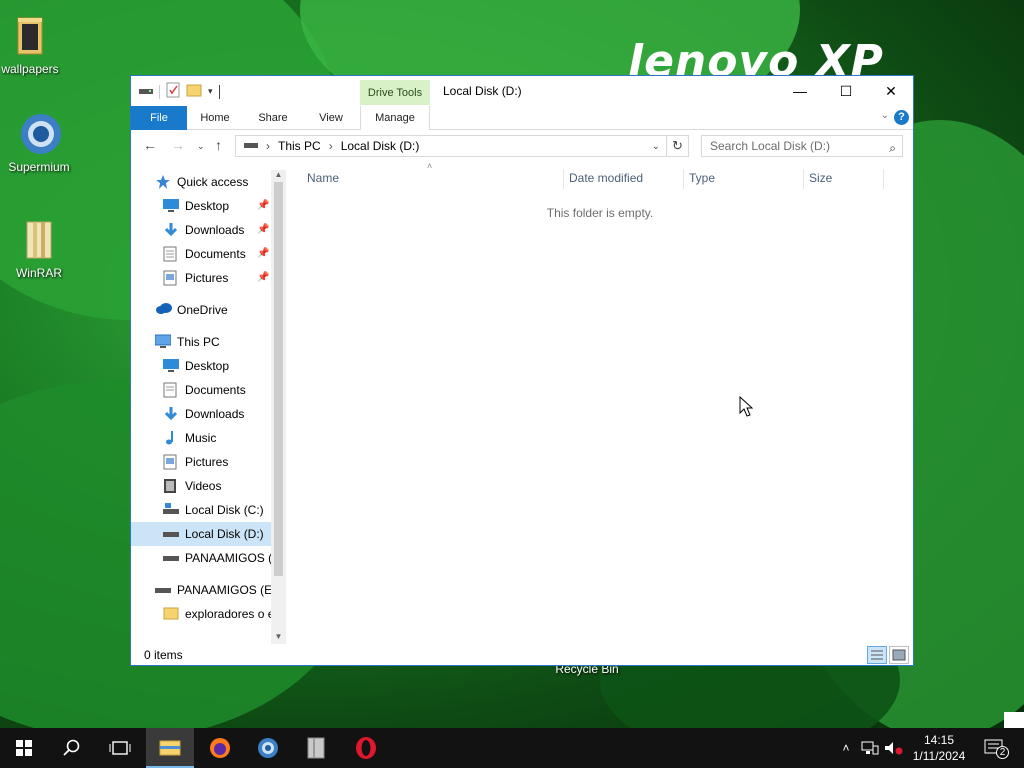  I want to click on nav-item-panaamigos-root: PANAAMIGOS (E:), so click(201, 590).